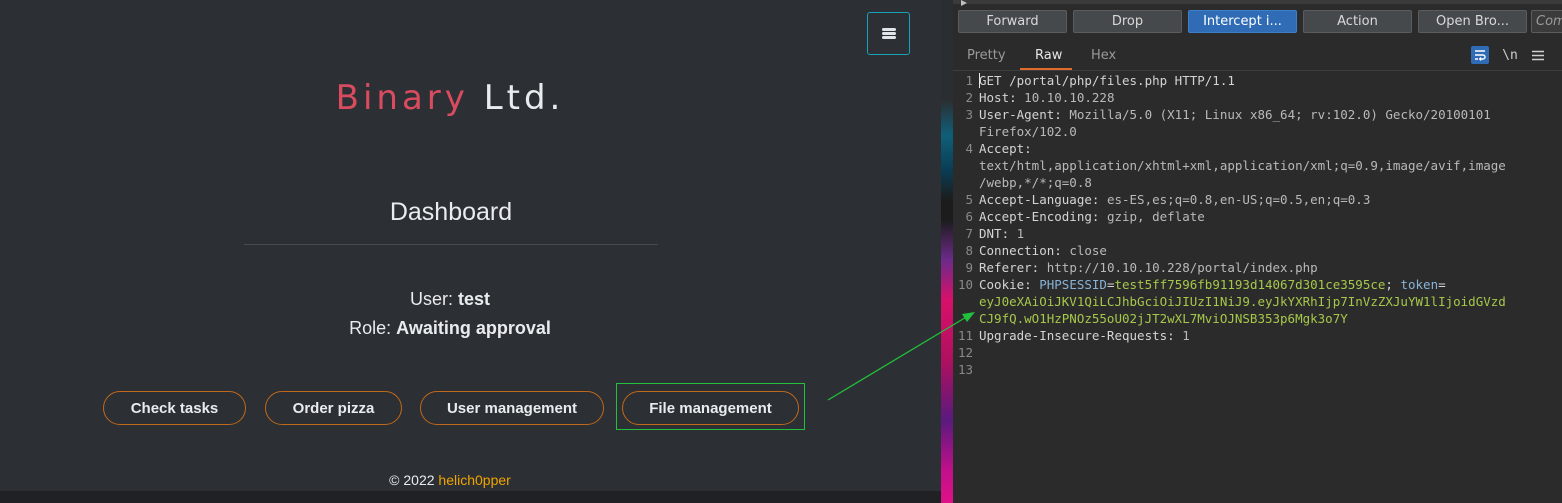  What do you see at coordinates (1178, 267) in the screenshot?
I see `header-value: http://10.10.10.228/portal/index.php` at bounding box center [1178, 267].